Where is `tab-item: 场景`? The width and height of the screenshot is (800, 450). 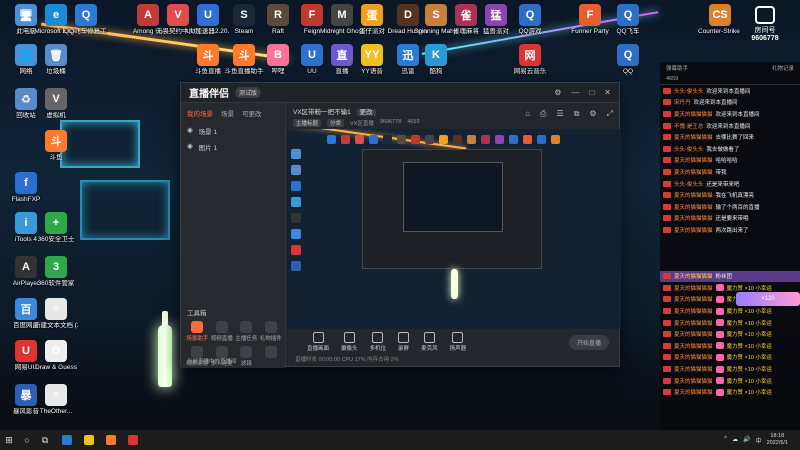
tab-item: 场景 is located at coordinates (227, 113).